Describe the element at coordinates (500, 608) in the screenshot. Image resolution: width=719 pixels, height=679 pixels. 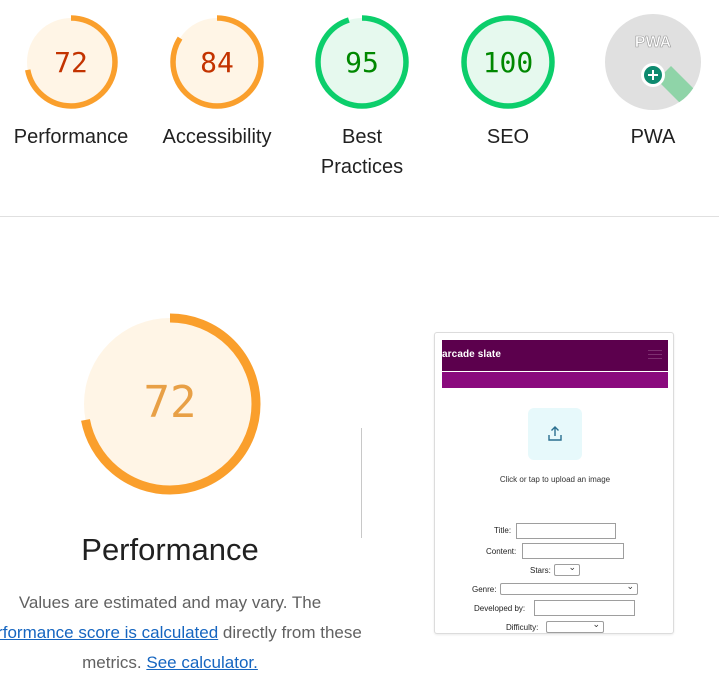
I see `thumb-developer-label: Developed by:` at that location.